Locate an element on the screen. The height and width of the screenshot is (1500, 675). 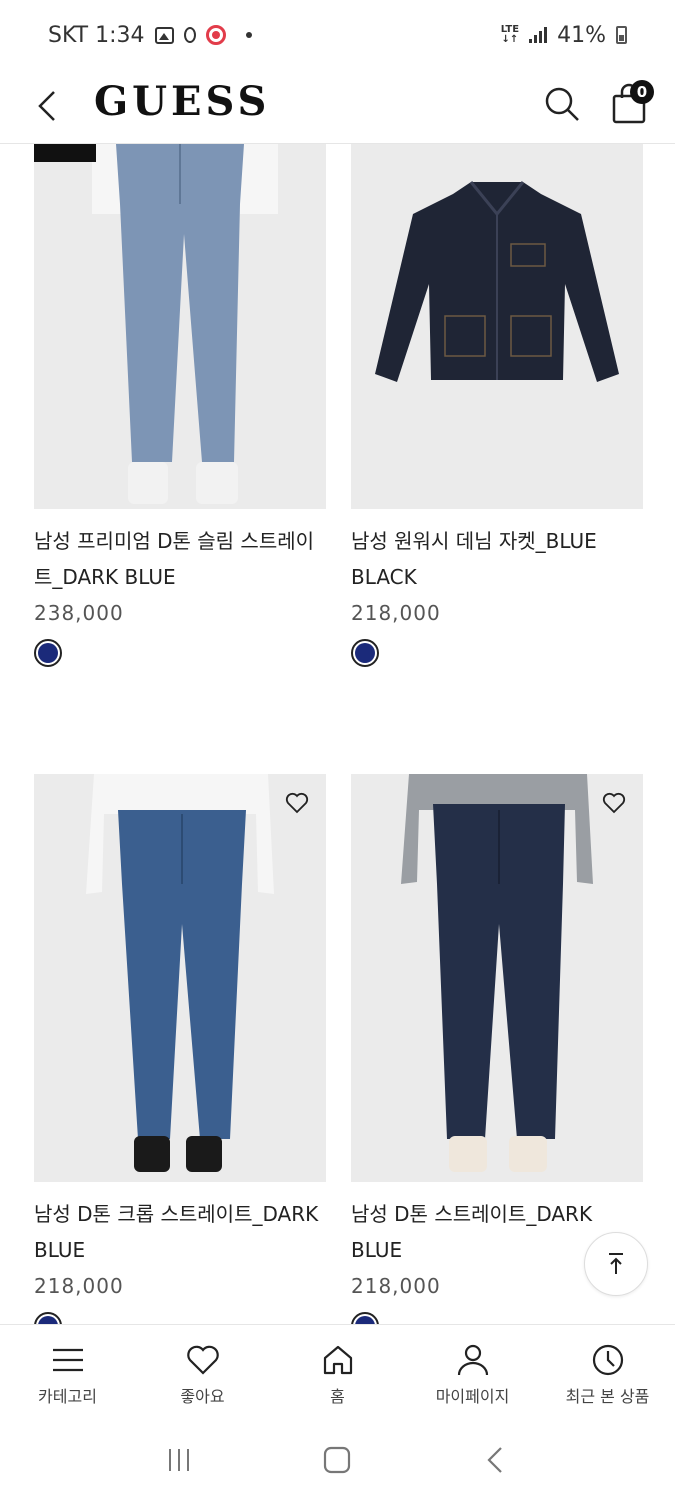
nav-label: 좋아요 is located at coordinates (202, 1396).